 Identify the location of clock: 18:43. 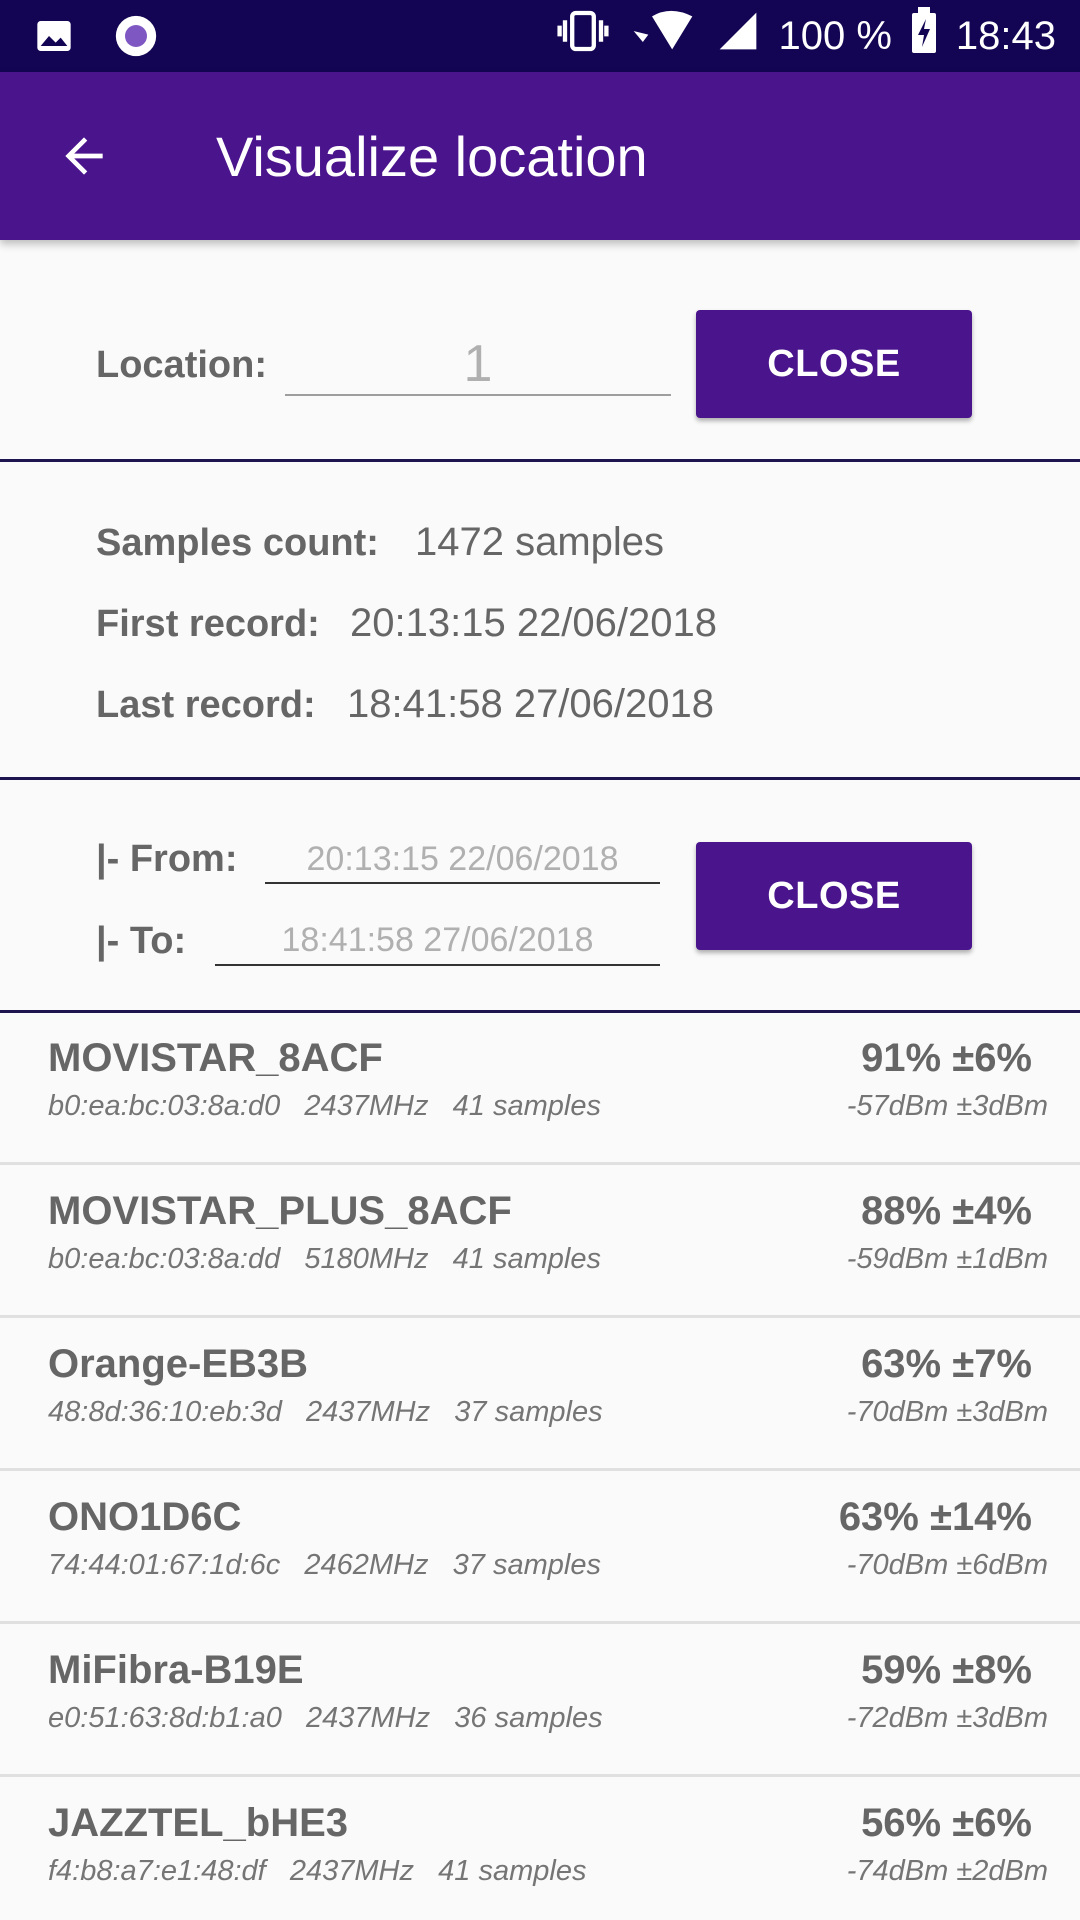
(1005, 35).